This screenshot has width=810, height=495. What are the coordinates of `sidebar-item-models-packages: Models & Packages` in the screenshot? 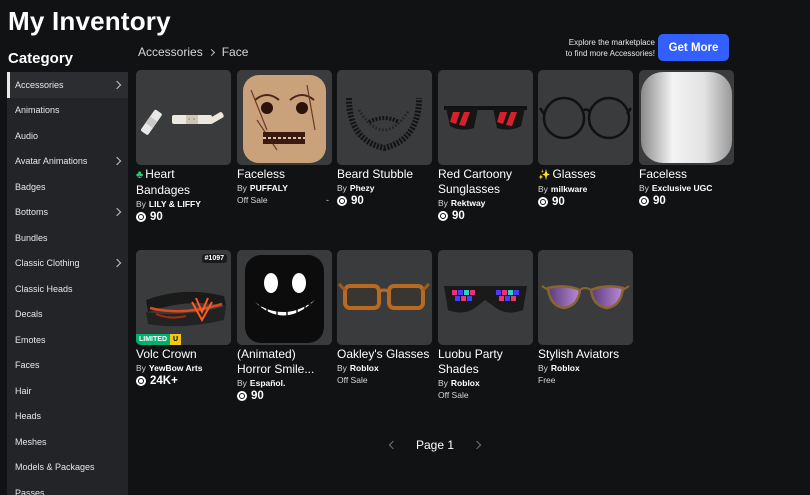 It's located at (67, 468).